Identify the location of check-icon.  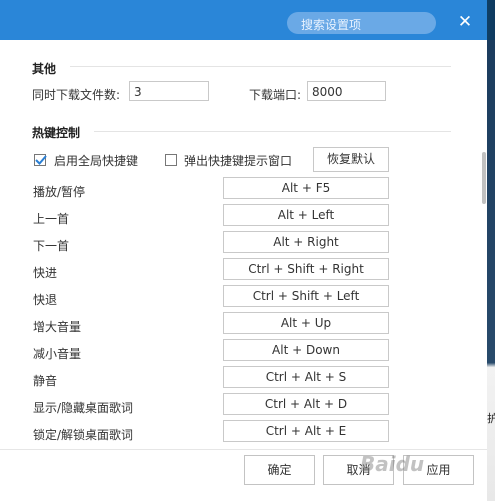
(41, 160).